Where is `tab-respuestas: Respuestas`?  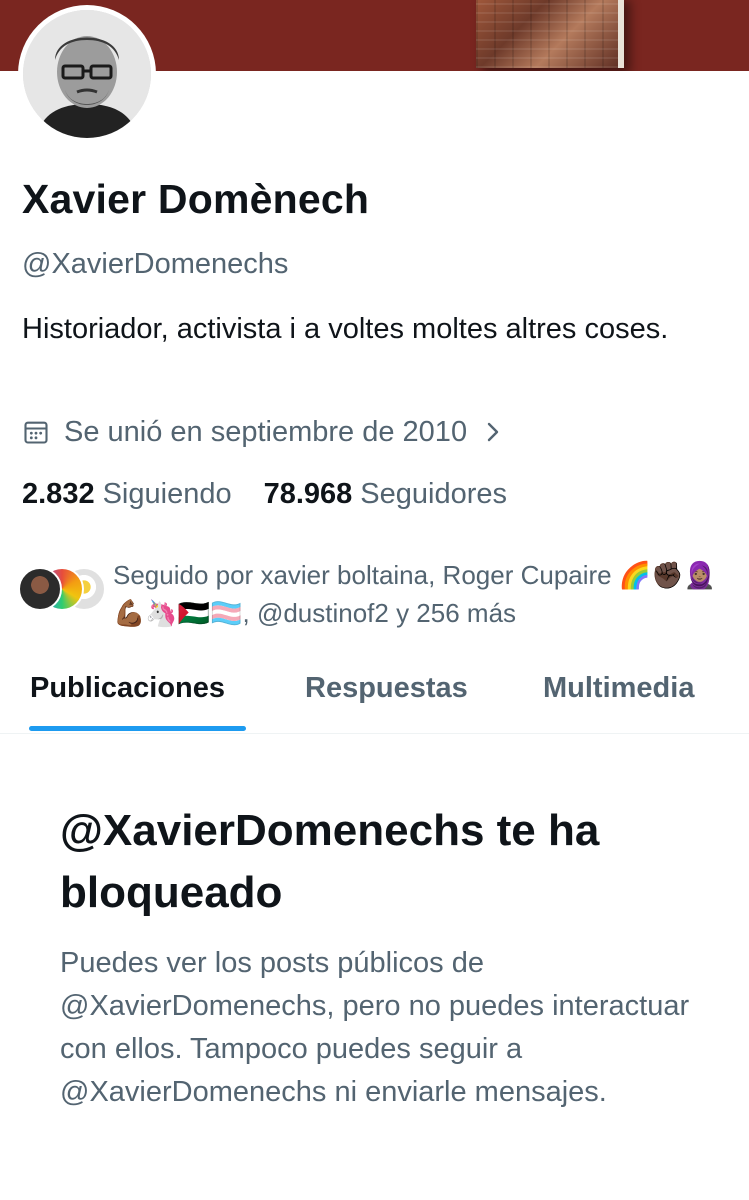
tab-respuestas: Respuestas is located at coordinates (386, 688).